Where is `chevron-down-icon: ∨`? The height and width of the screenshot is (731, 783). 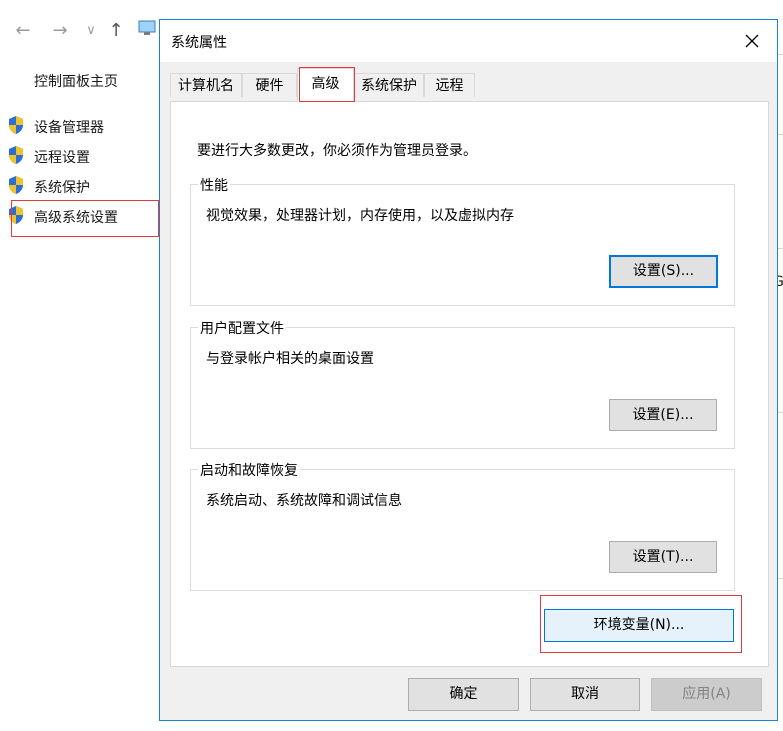 chevron-down-icon: ∨ is located at coordinates (91, 31).